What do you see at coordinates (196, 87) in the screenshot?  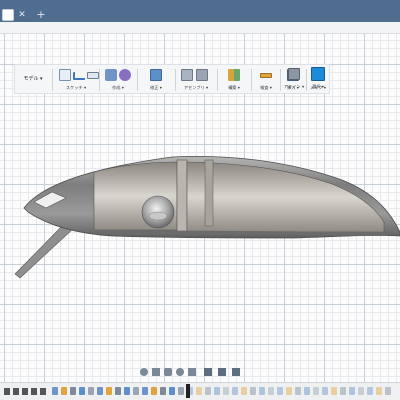 I see `assemble-group-label: アセンブリ ▾` at bounding box center [196, 87].